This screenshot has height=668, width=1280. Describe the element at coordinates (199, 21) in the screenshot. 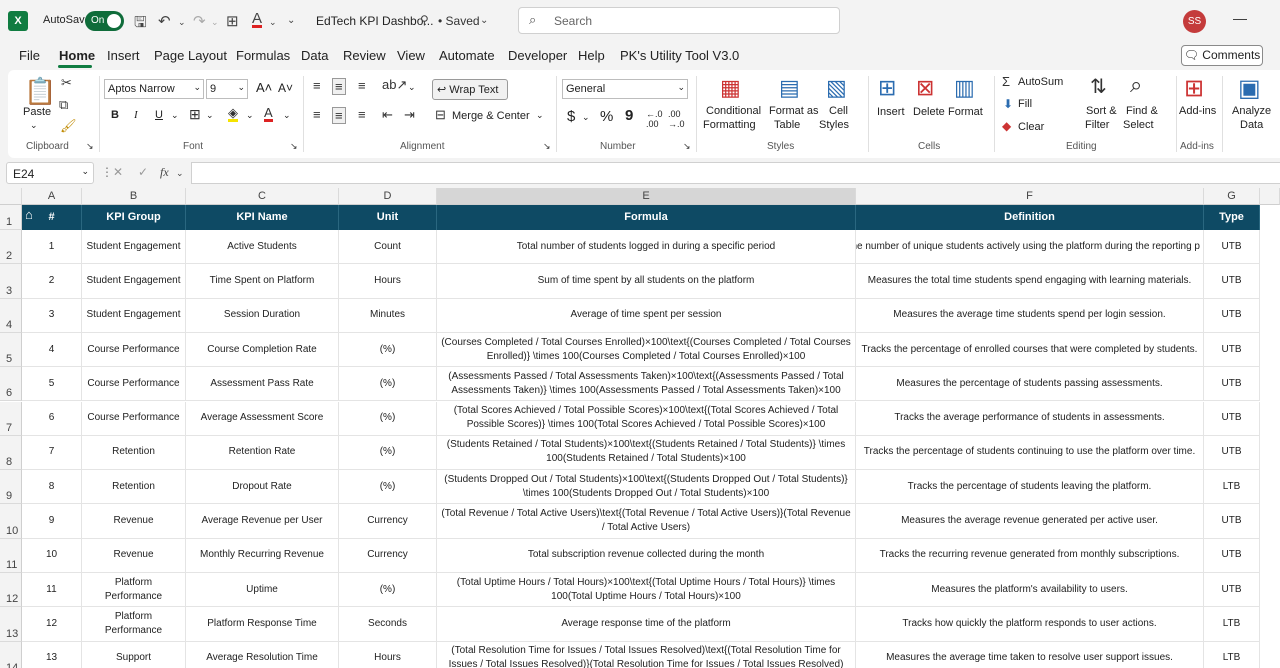

I see `redo-icon: ↷` at that location.